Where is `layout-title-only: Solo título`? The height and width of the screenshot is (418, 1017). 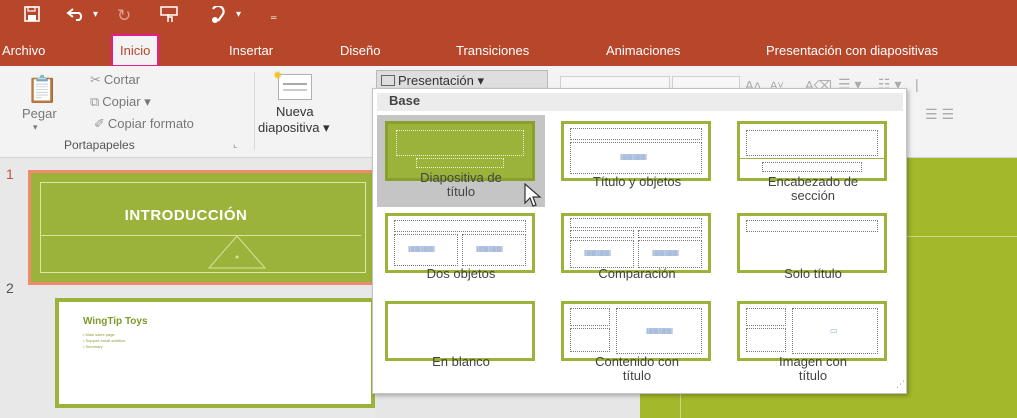
layout-title-only: Solo título is located at coordinates (813, 253).